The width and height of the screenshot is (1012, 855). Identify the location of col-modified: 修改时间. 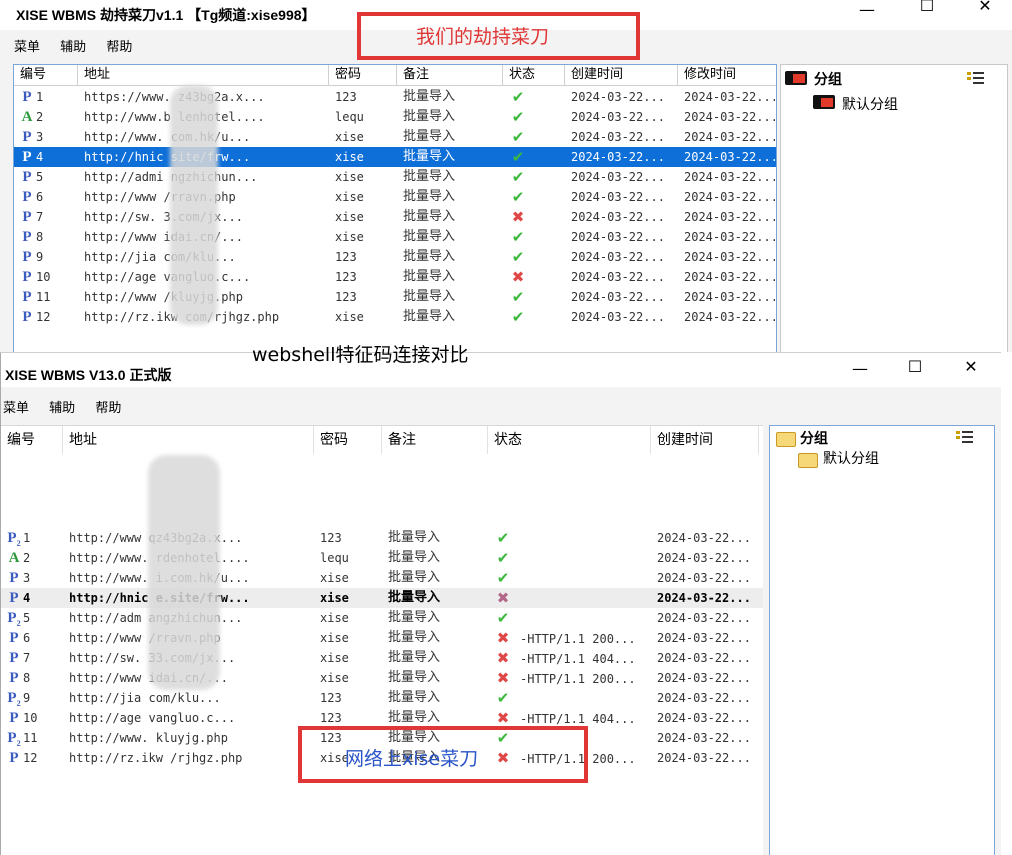
(726, 75).